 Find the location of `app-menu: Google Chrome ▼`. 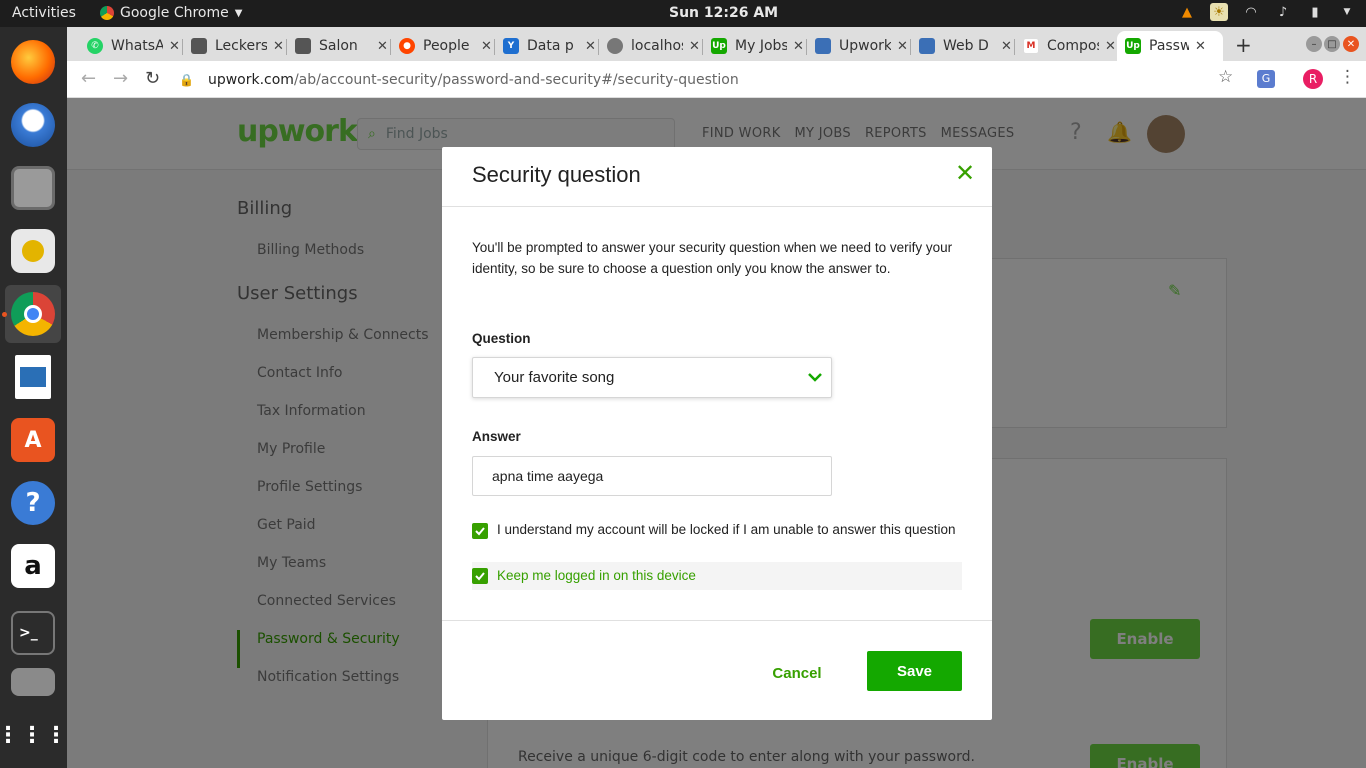

app-menu: Google Chrome ▼ is located at coordinates (171, 13).